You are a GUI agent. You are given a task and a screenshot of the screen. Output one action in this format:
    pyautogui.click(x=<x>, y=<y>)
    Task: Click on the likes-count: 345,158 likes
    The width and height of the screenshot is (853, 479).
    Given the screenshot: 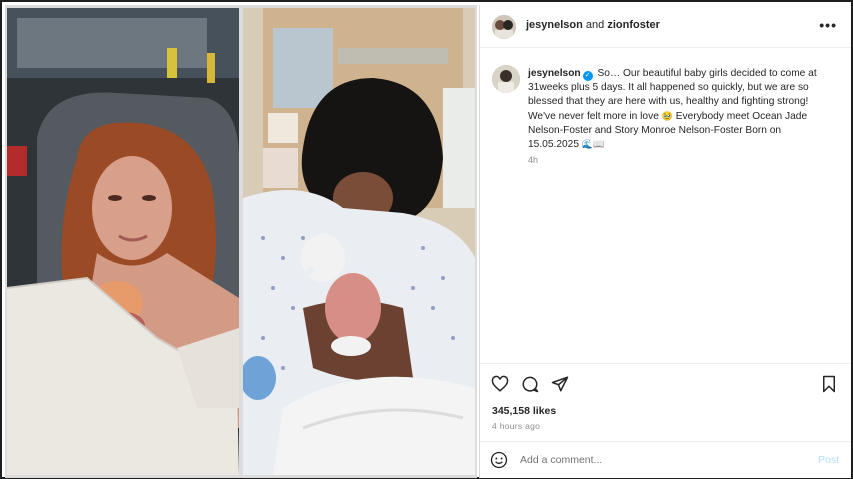 What is the action you would take?
    pyautogui.click(x=524, y=411)
    